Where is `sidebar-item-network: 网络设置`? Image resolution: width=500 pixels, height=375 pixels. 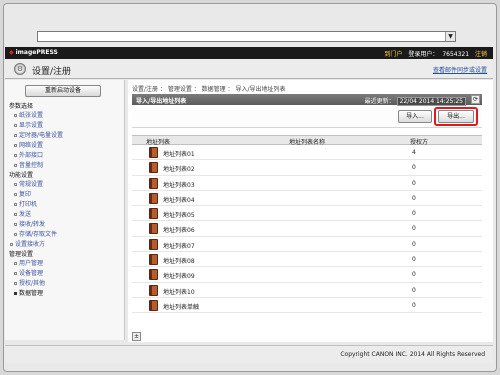
sidebar-item-network: 网络设置 is located at coordinates (65, 146).